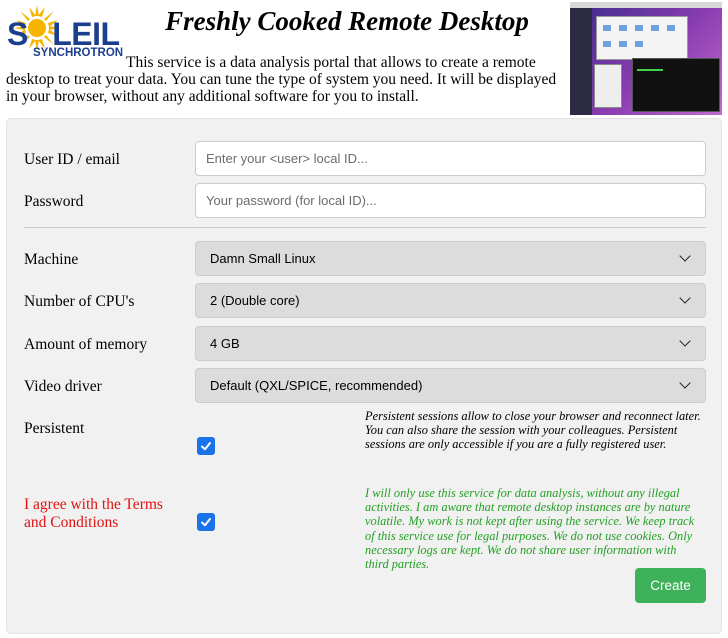 The width and height of the screenshot is (728, 638). Describe the element at coordinates (646, 58) in the screenshot. I see `desktop-preview-image` at that location.